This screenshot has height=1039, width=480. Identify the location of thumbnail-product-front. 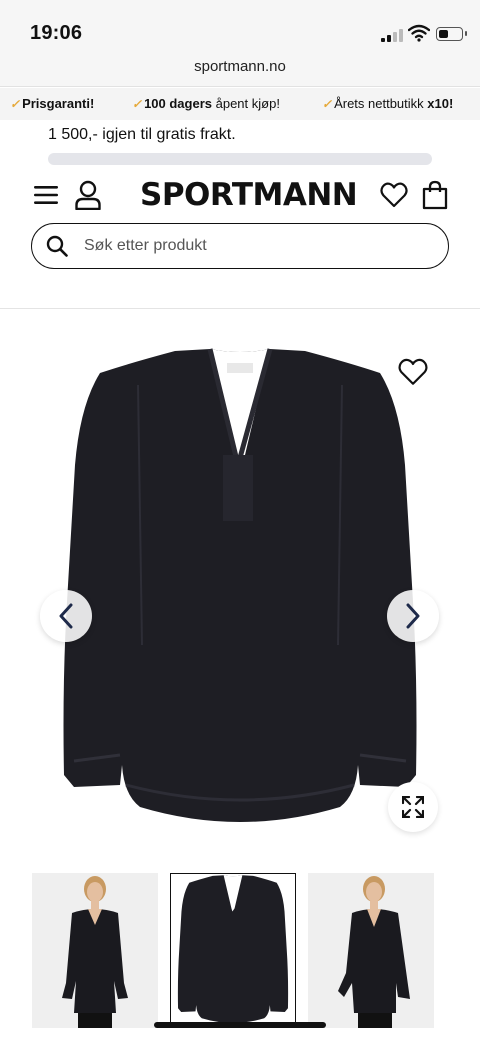
(233, 950).